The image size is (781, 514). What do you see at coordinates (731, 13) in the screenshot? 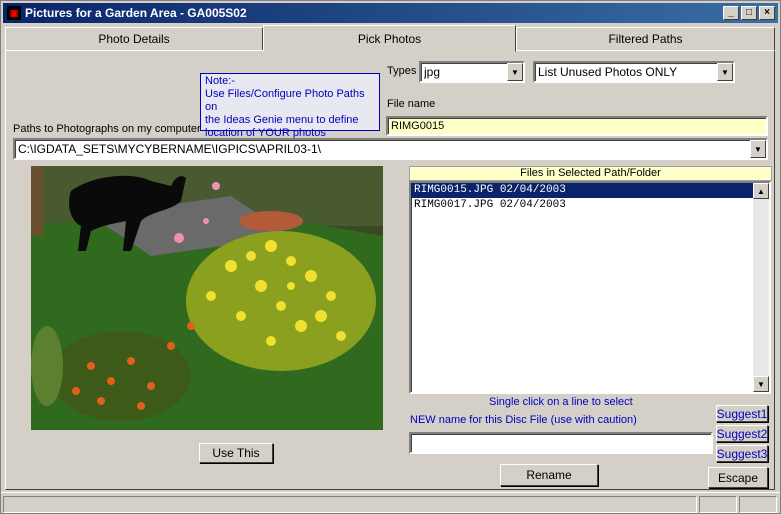
I see `minimize-button: _` at bounding box center [731, 13].